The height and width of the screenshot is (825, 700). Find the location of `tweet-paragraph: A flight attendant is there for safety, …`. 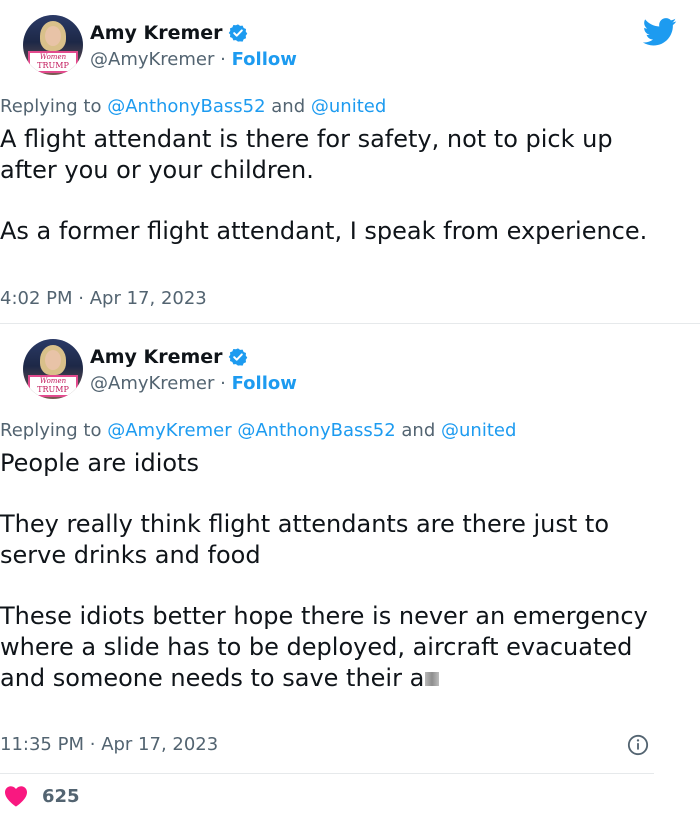

tweet-paragraph: A flight attendant is there for safety, … is located at coordinates (306, 154).